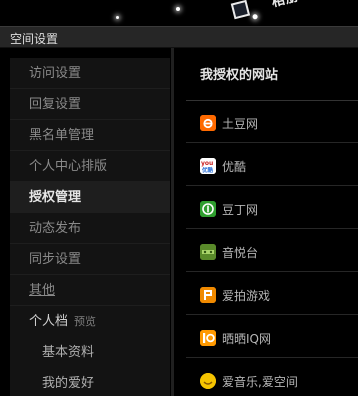  What do you see at coordinates (272, 122) in the screenshot?
I see `site-row-tudou: 土豆网` at bounding box center [272, 122].